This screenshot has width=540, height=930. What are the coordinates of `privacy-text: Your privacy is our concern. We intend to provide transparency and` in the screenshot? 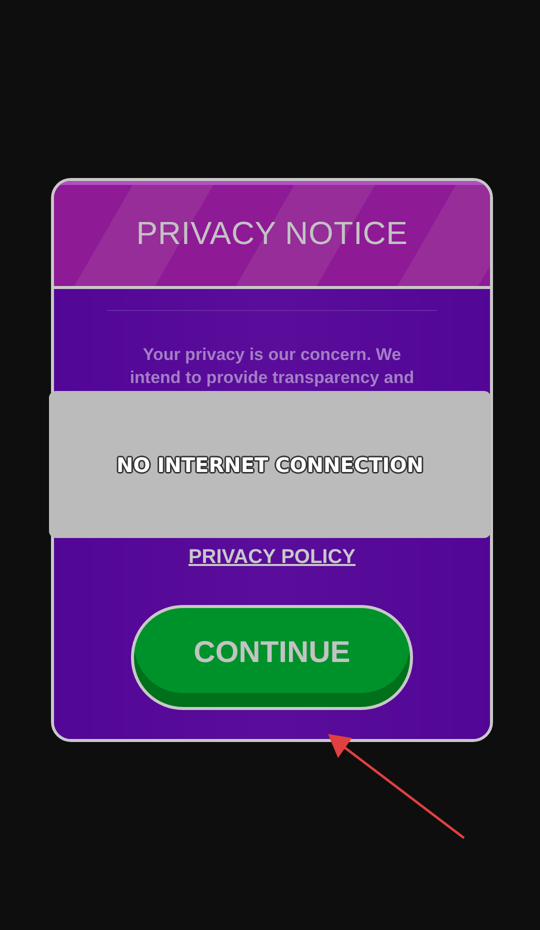 It's located at (272, 366).